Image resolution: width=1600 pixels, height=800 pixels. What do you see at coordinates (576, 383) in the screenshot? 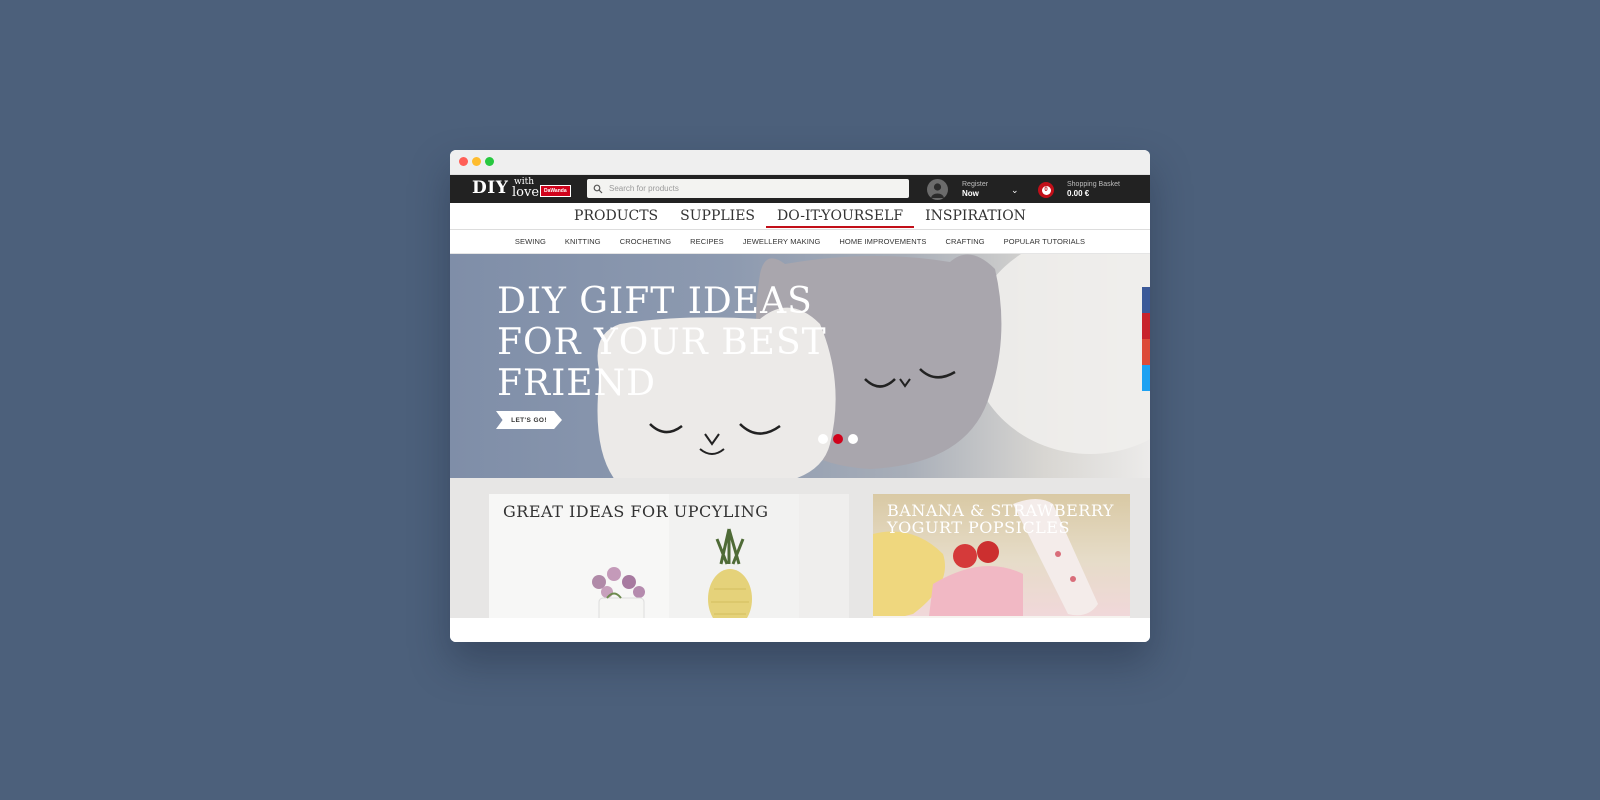
I see `hero-title-line: FRIEND` at bounding box center [576, 383].